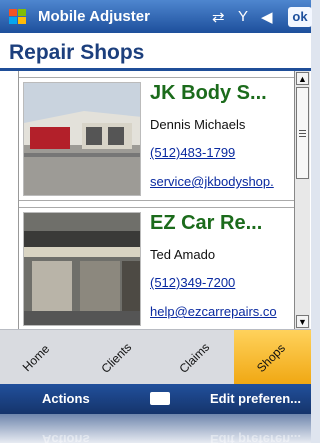 The height and width of the screenshot is (443, 320). I want to click on ok-button: ok, so click(300, 17).